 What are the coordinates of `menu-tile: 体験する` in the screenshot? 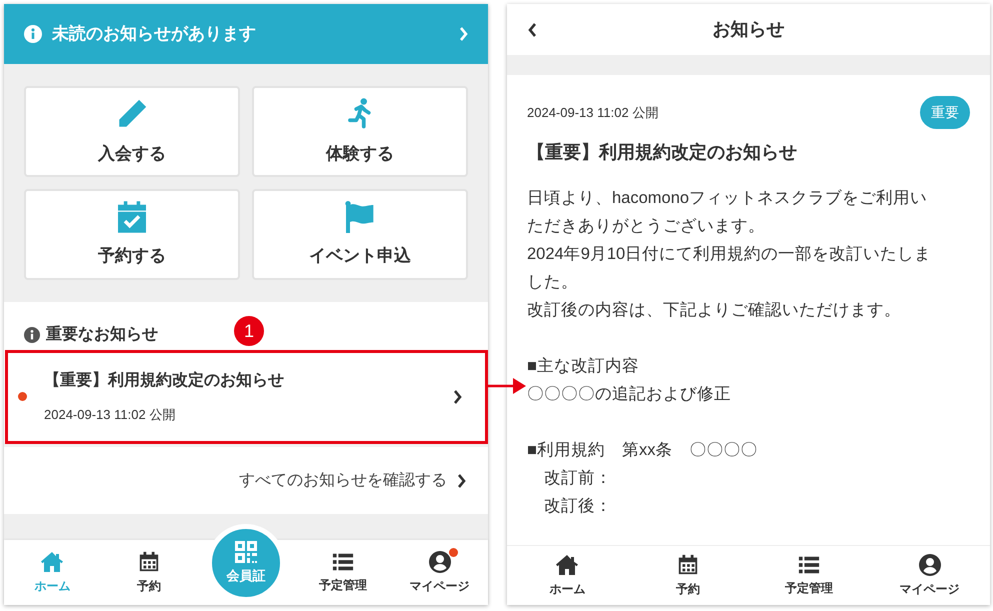 It's located at (360, 131).